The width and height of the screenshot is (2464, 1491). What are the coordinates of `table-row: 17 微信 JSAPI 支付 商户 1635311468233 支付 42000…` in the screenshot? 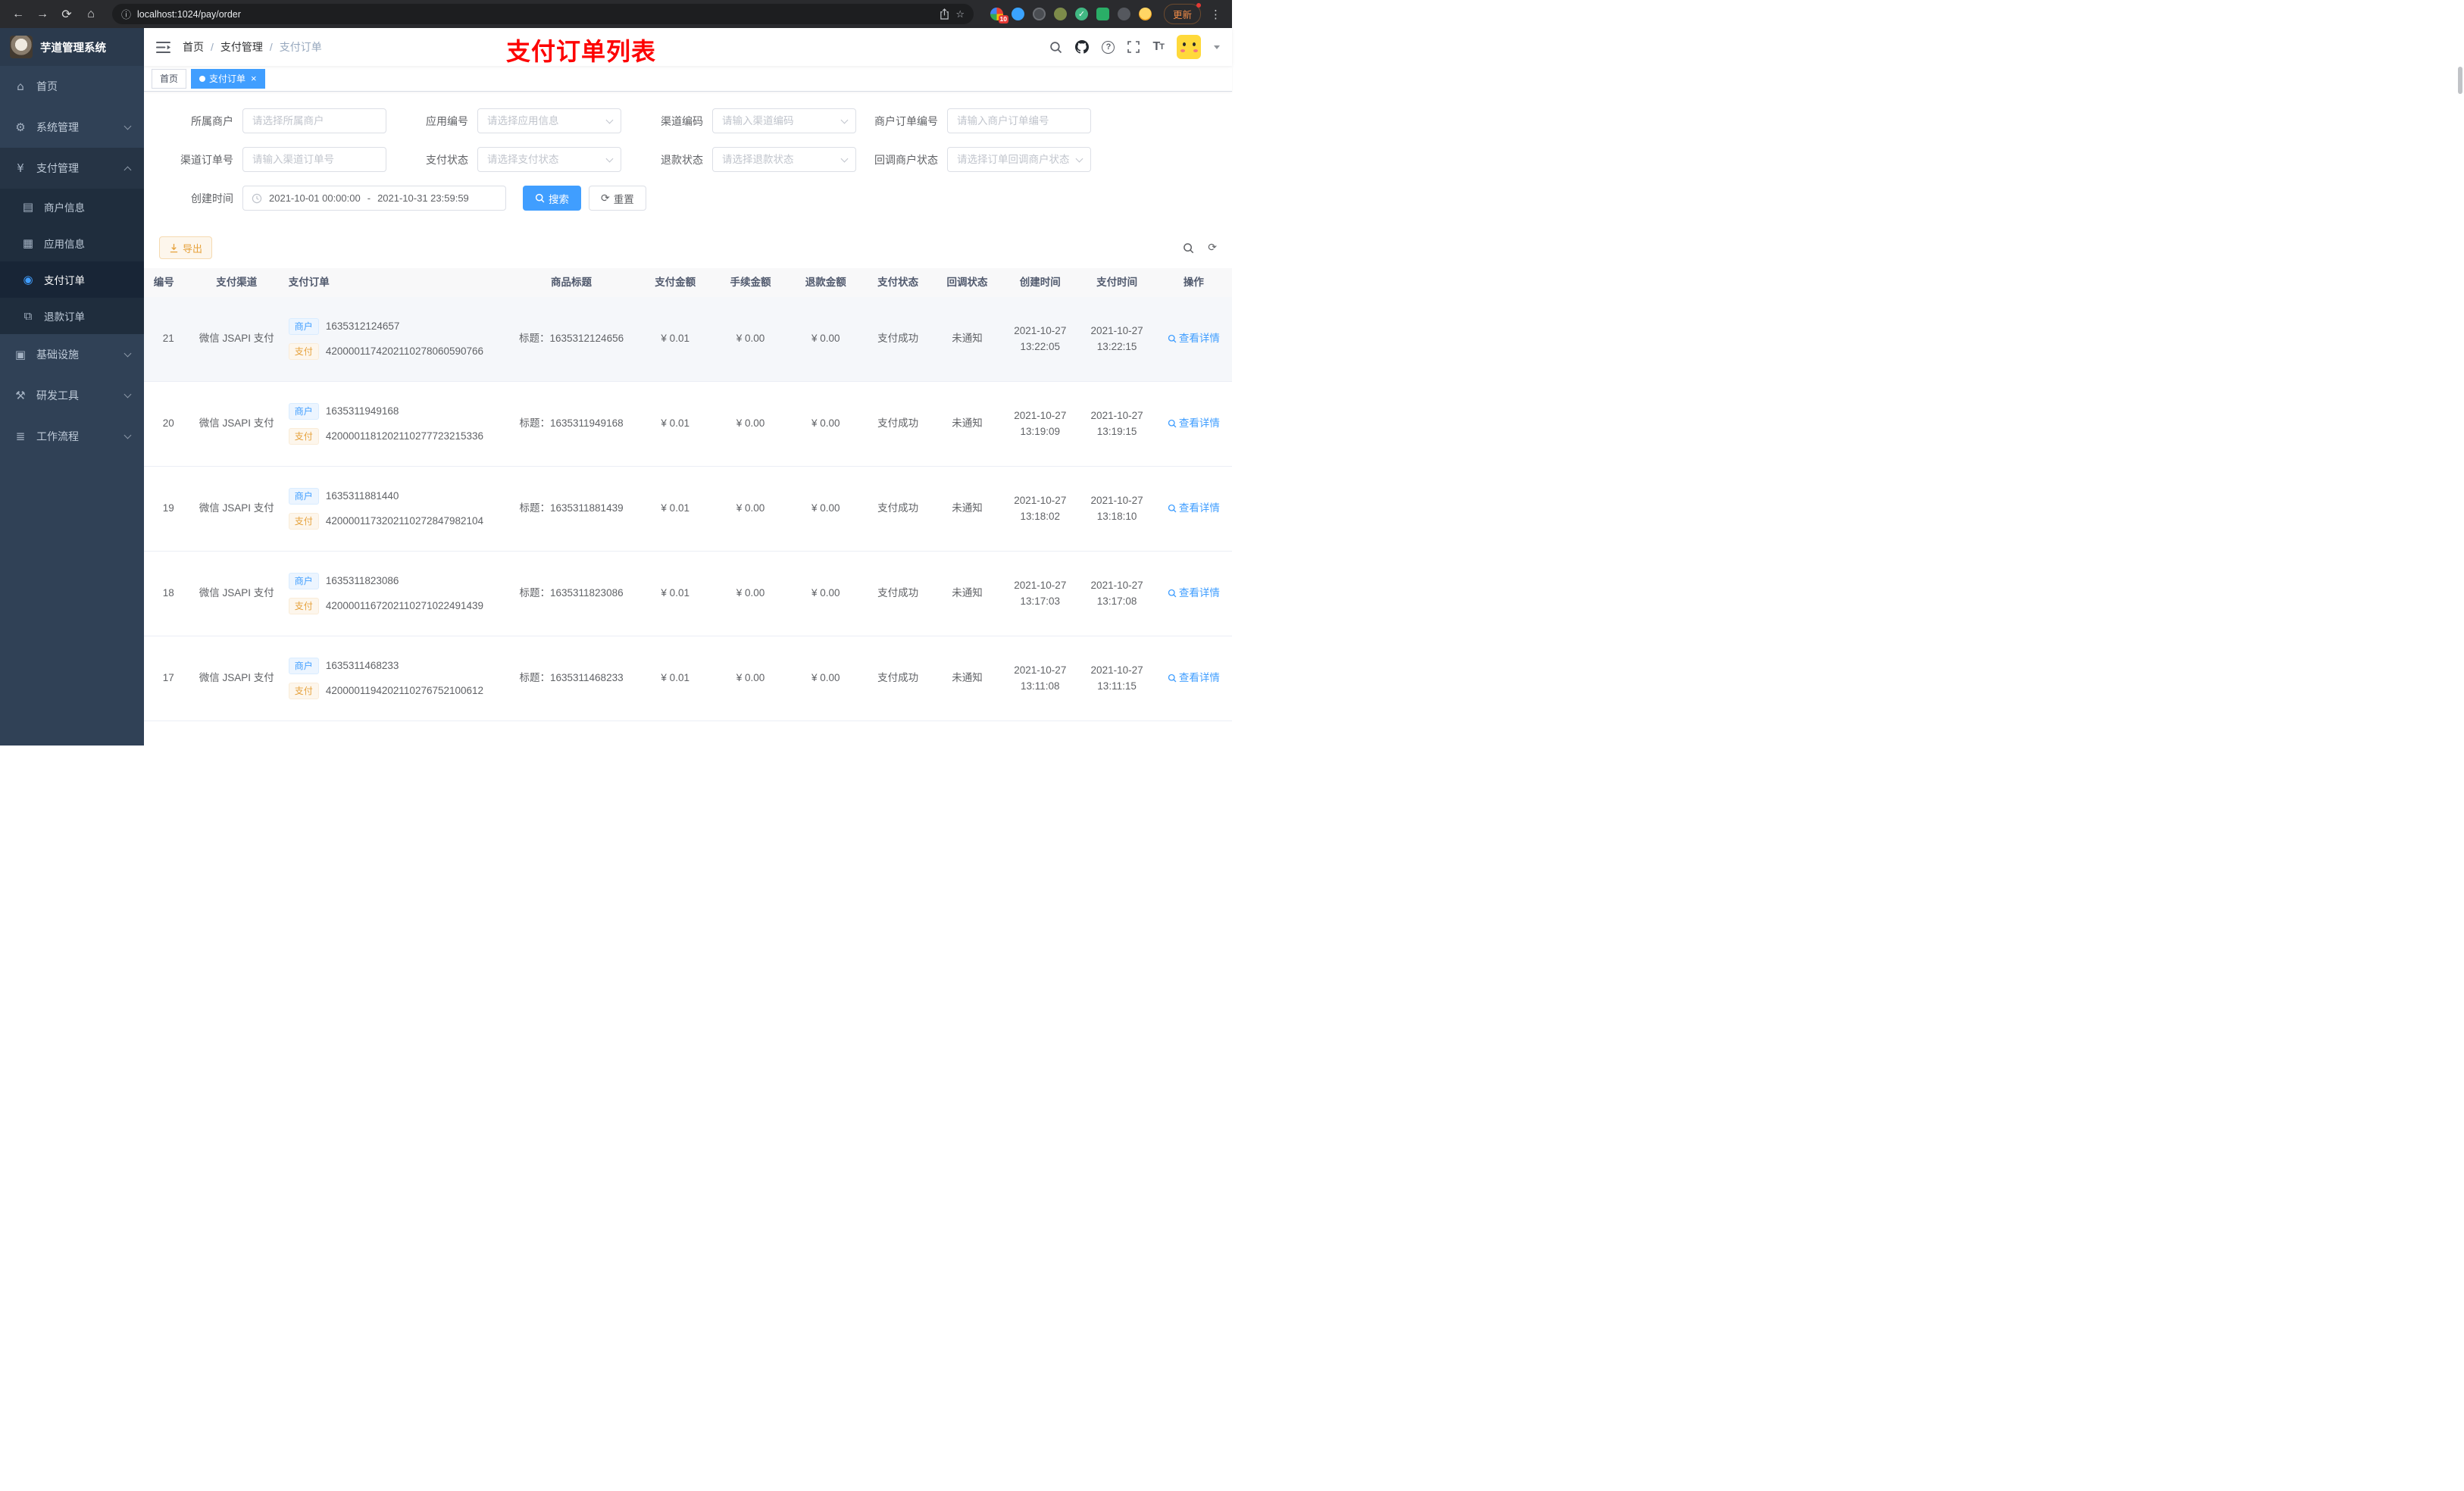 It's located at (688, 678).